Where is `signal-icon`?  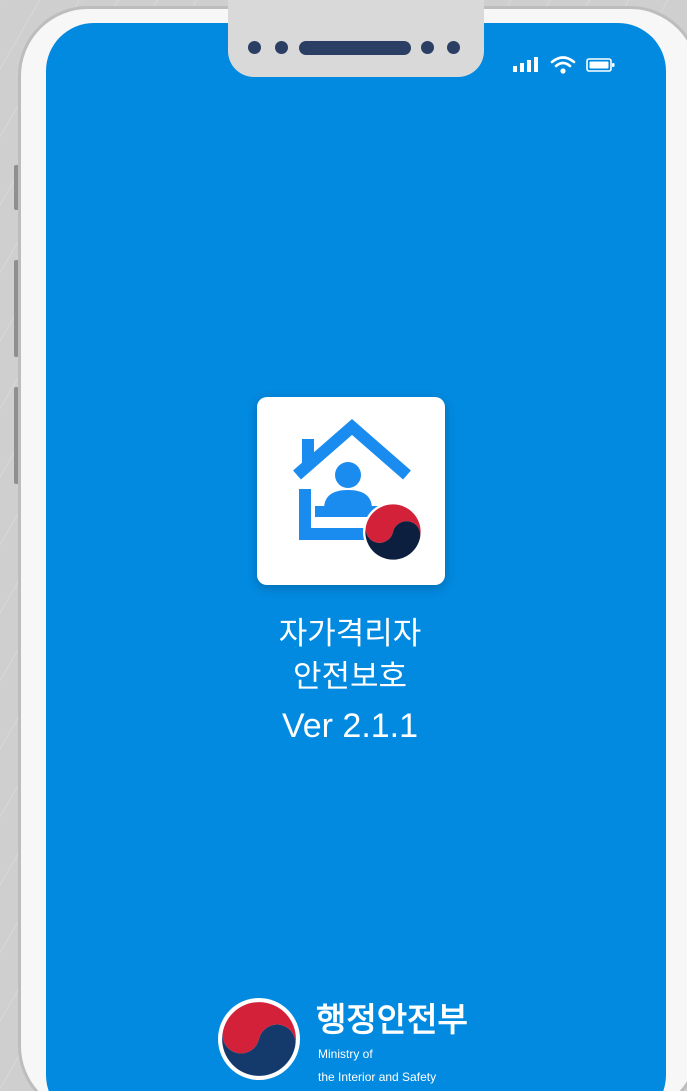 signal-icon is located at coordinates (528, 65).